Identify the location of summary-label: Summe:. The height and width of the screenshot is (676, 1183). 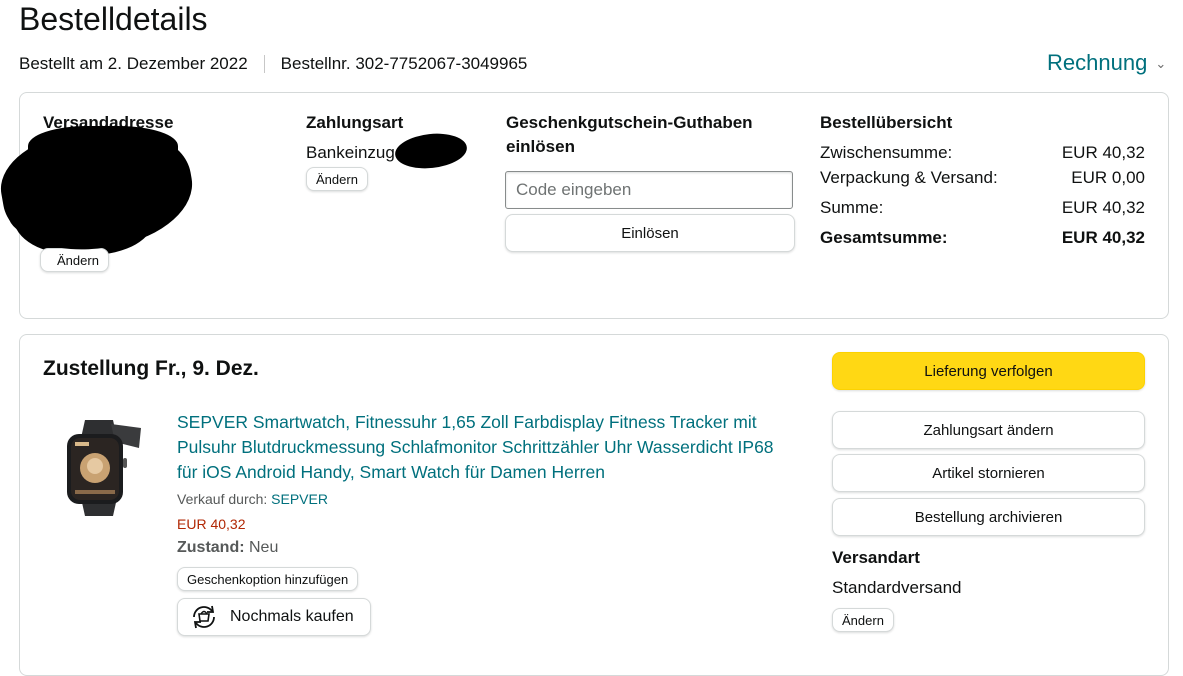
(852, 207).